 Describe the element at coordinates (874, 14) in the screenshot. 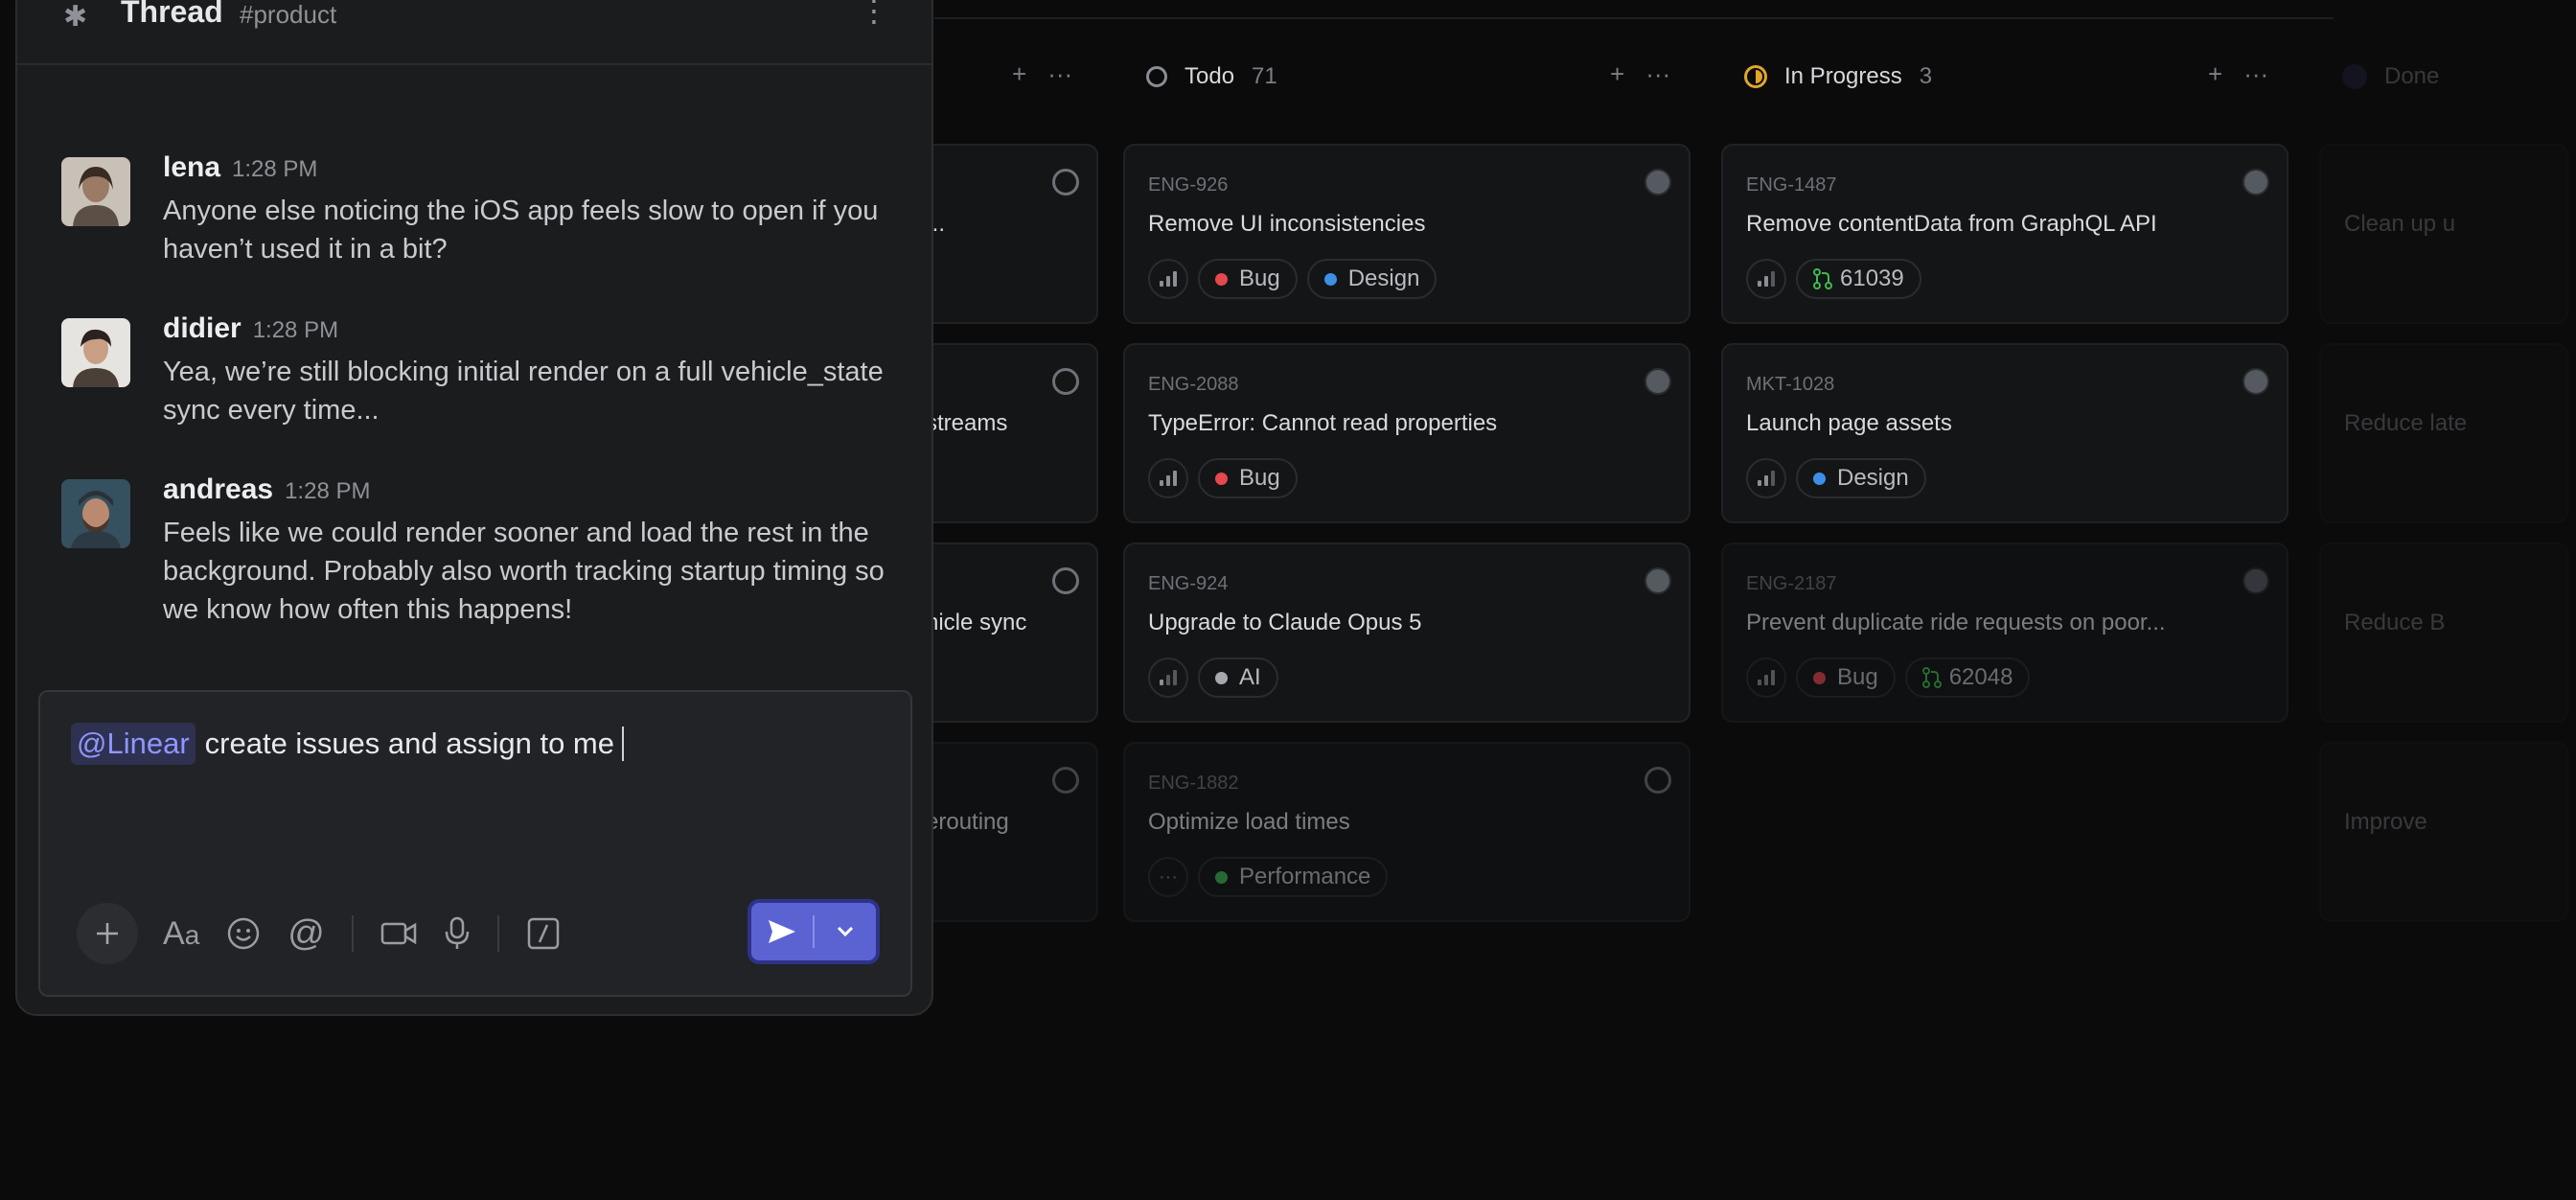

I see `more-options-icon: ⋮` at that location.